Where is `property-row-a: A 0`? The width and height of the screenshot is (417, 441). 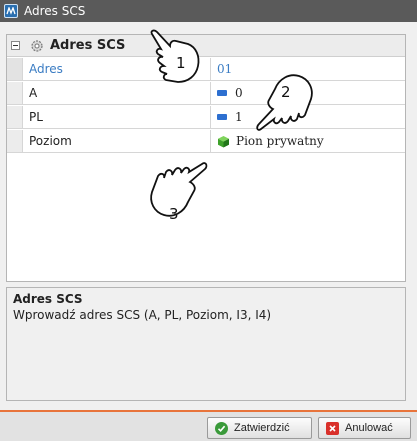 property-row-a: A 0 is located at coordinates (206, 93).